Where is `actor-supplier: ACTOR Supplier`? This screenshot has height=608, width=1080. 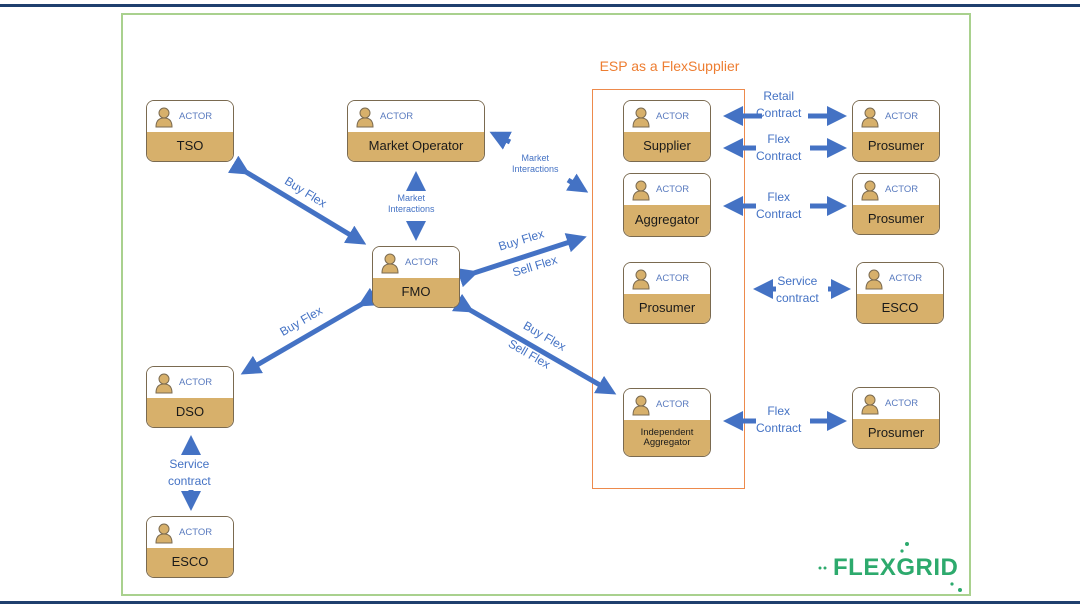 actor-supplier: ACTOR Supplier is located at coordinates (667, 131).